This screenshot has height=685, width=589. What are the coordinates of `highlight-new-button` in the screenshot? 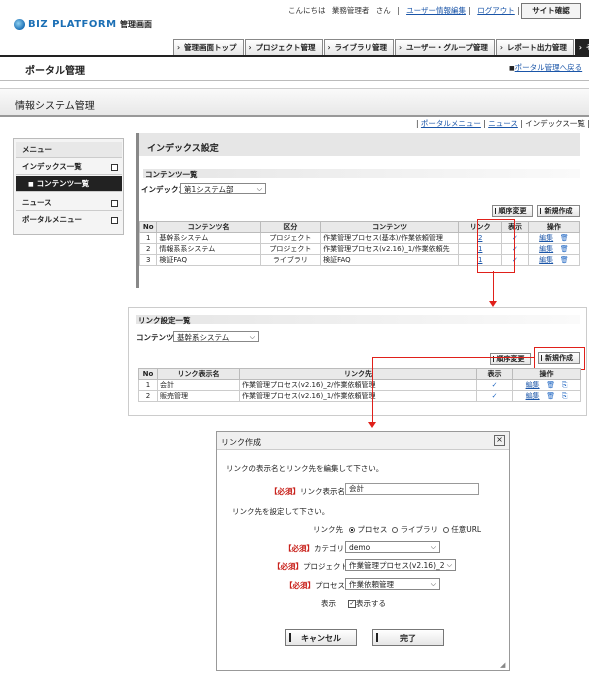 It's located at (559, 358).